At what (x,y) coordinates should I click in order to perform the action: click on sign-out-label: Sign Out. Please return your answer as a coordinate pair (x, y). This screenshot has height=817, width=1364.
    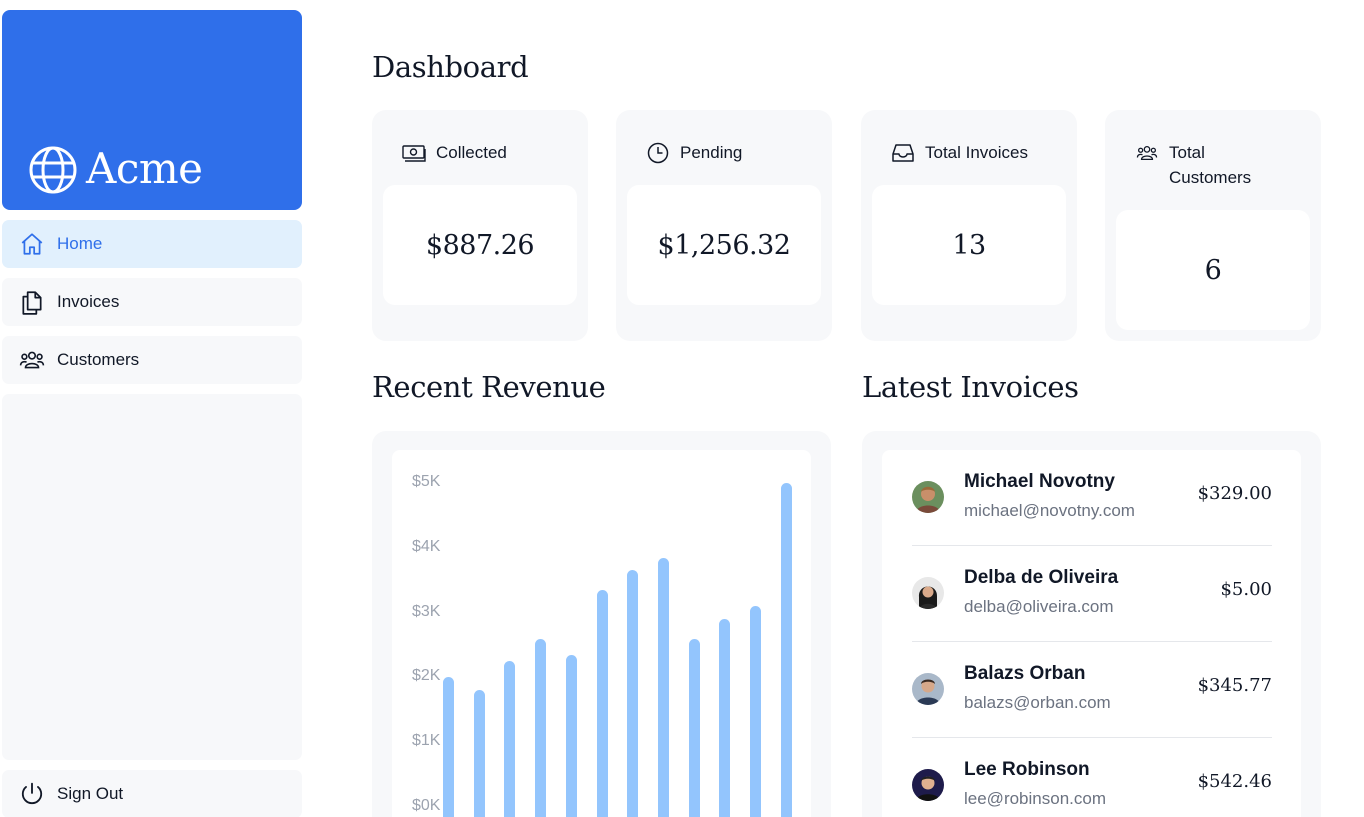
    Looking at the image, I should click on (90, 793).